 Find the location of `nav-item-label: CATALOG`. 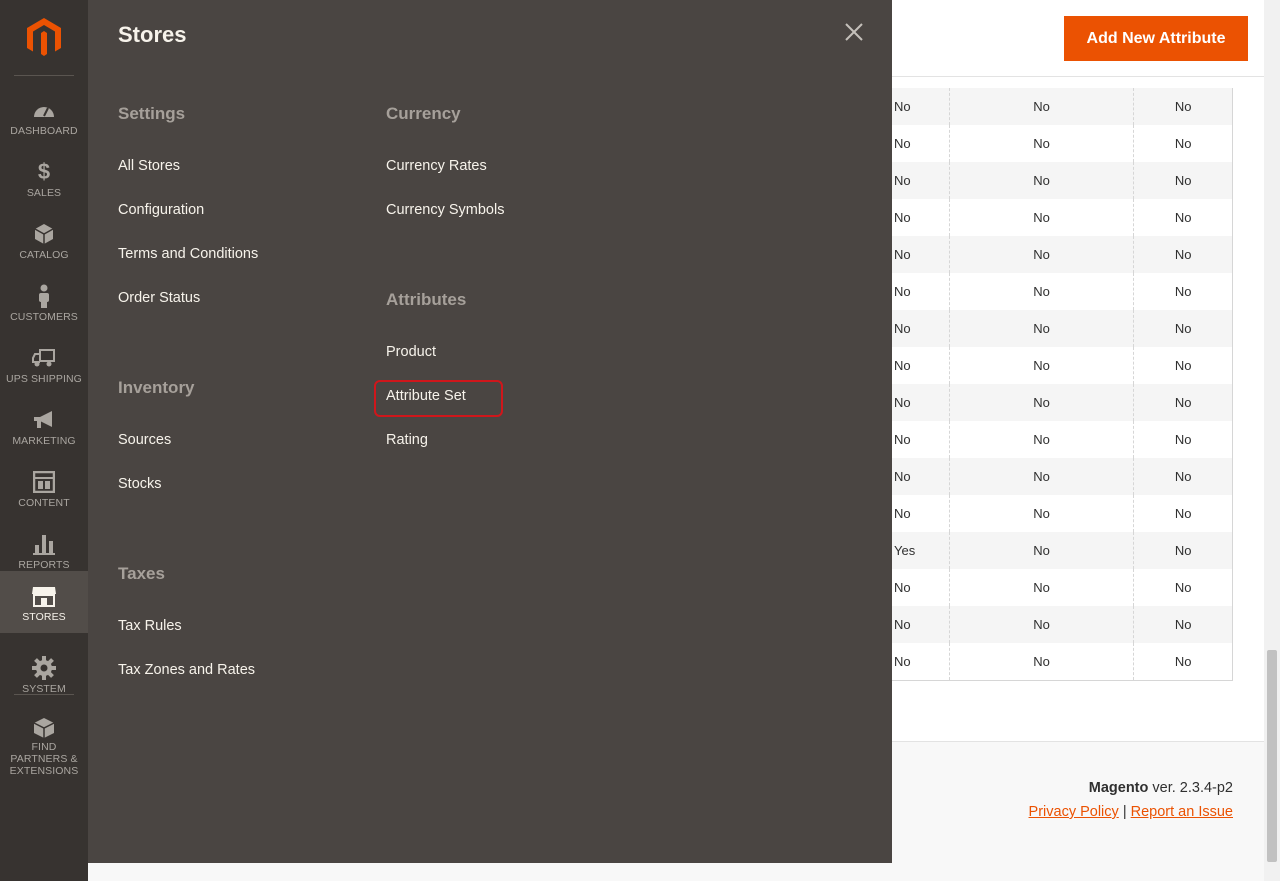

nav-item-label: CATALOG is located at coordinates (44, 255).